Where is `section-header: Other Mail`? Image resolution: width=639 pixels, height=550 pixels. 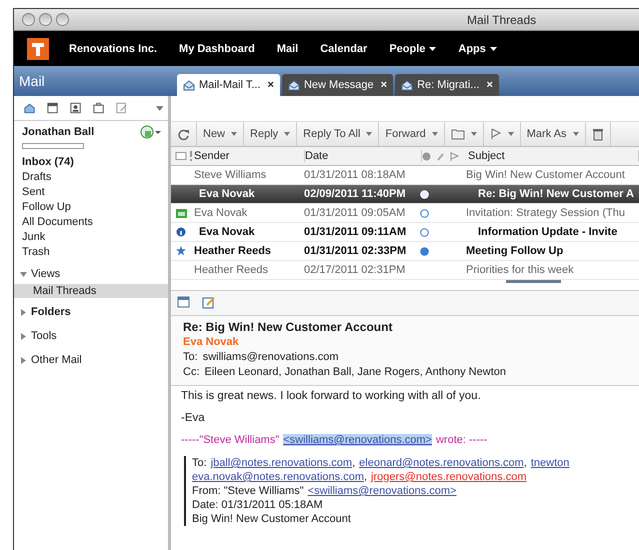 section-header: Other Mail is located at coordinates (56, 360).